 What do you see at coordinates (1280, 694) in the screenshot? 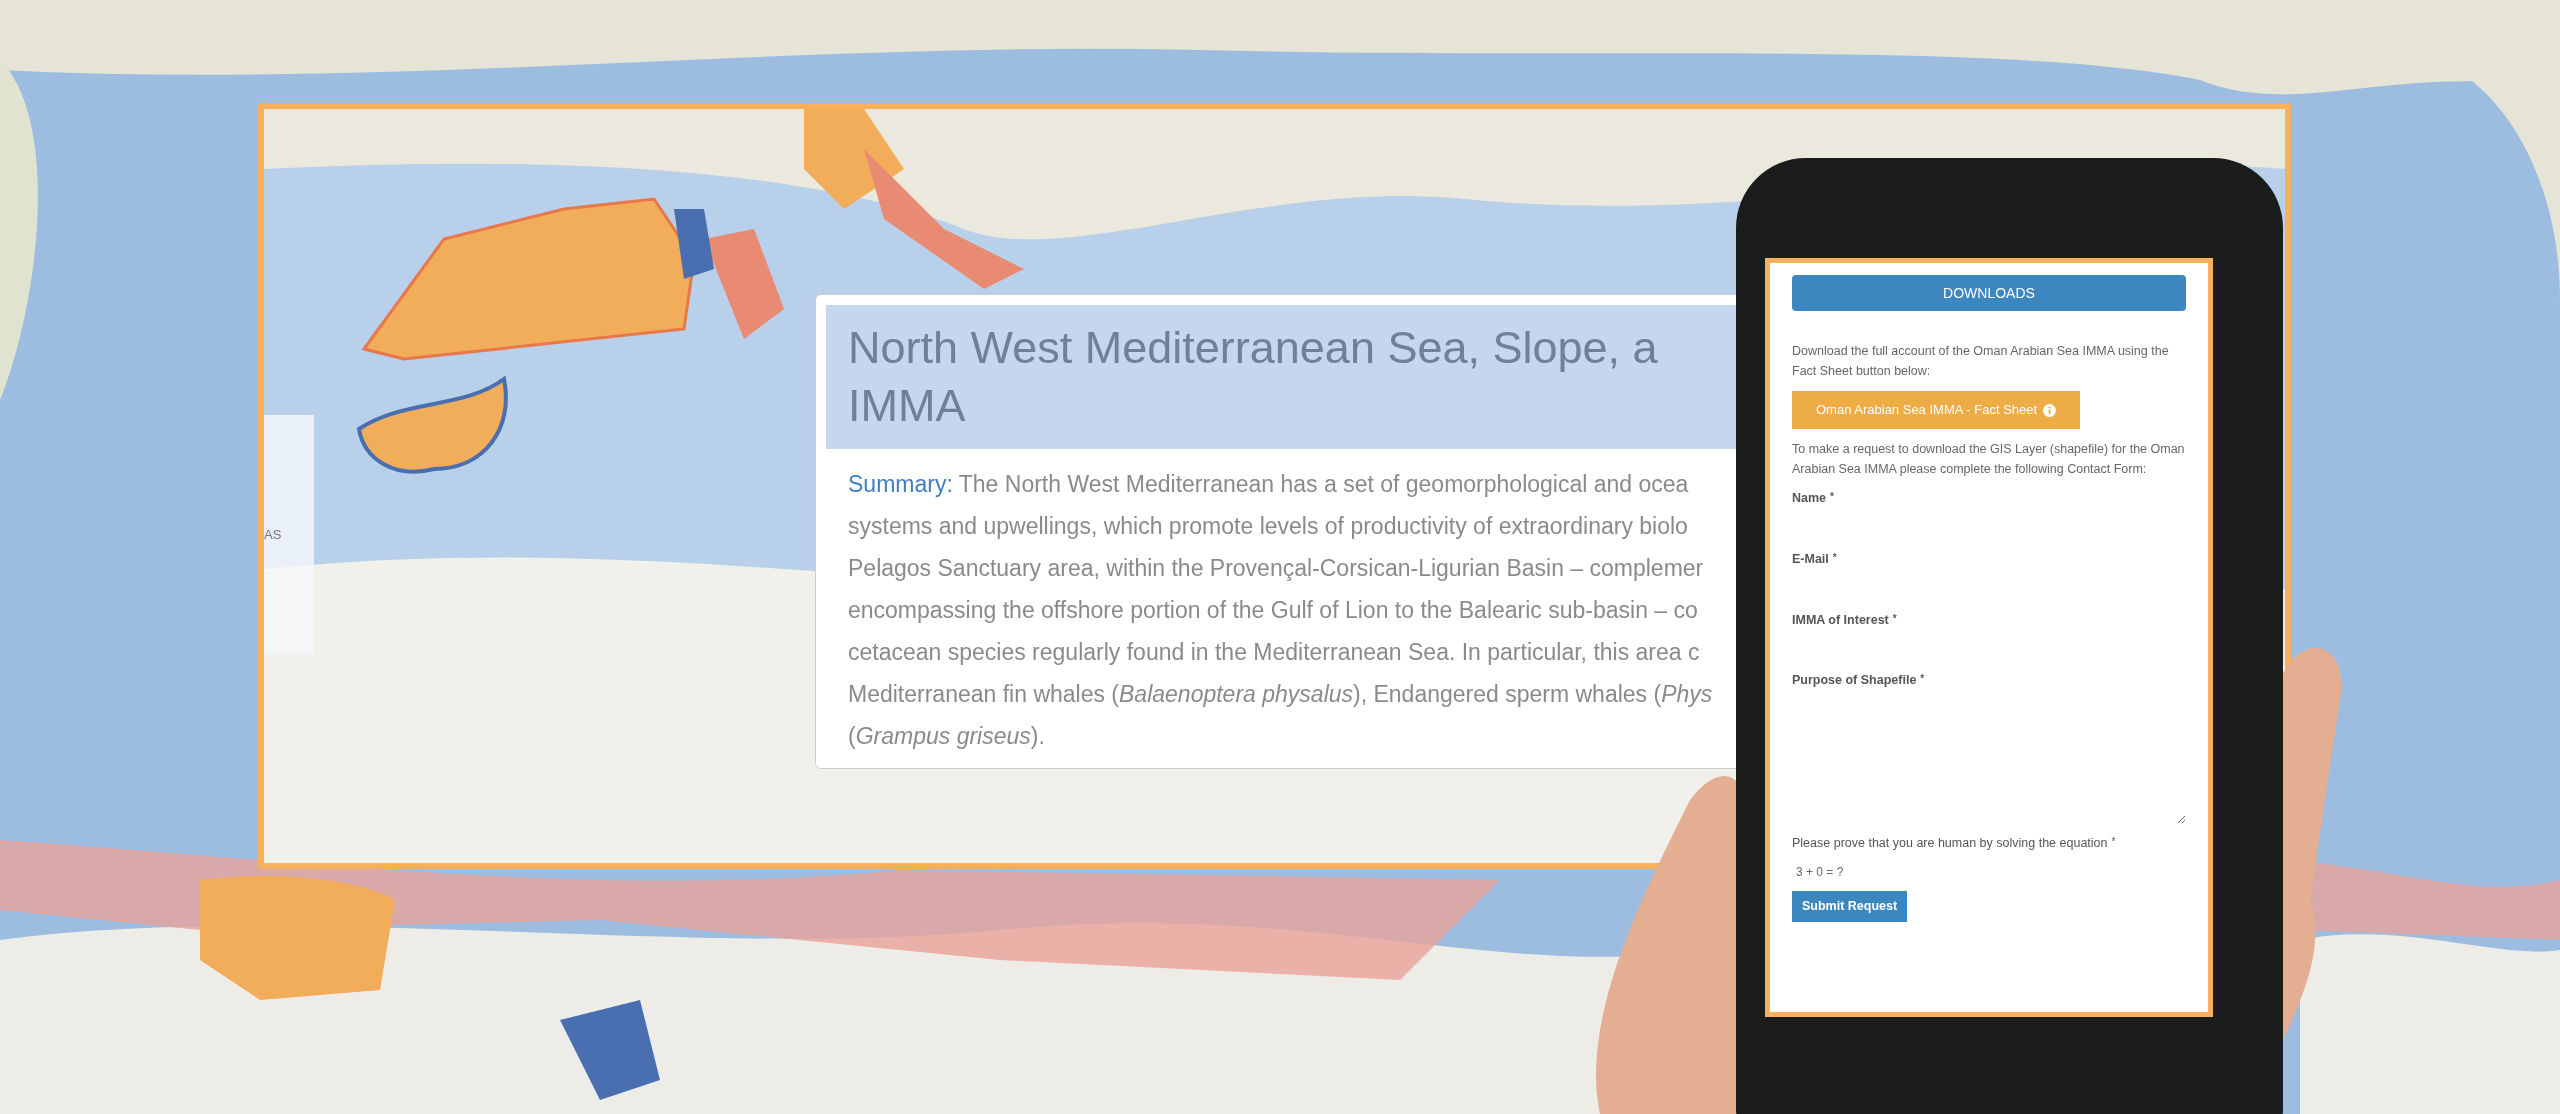
I see `summary-line: Mediterranean fin whales (Balaenoptera physalus), Endangered sperm whales (Phys` at bounding box center [1280, 694].